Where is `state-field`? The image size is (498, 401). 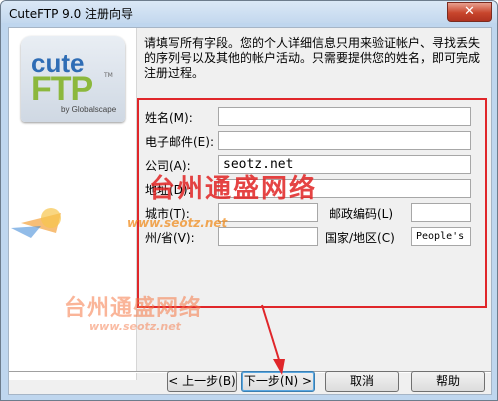 state-field is located at coordinates (268, 236).